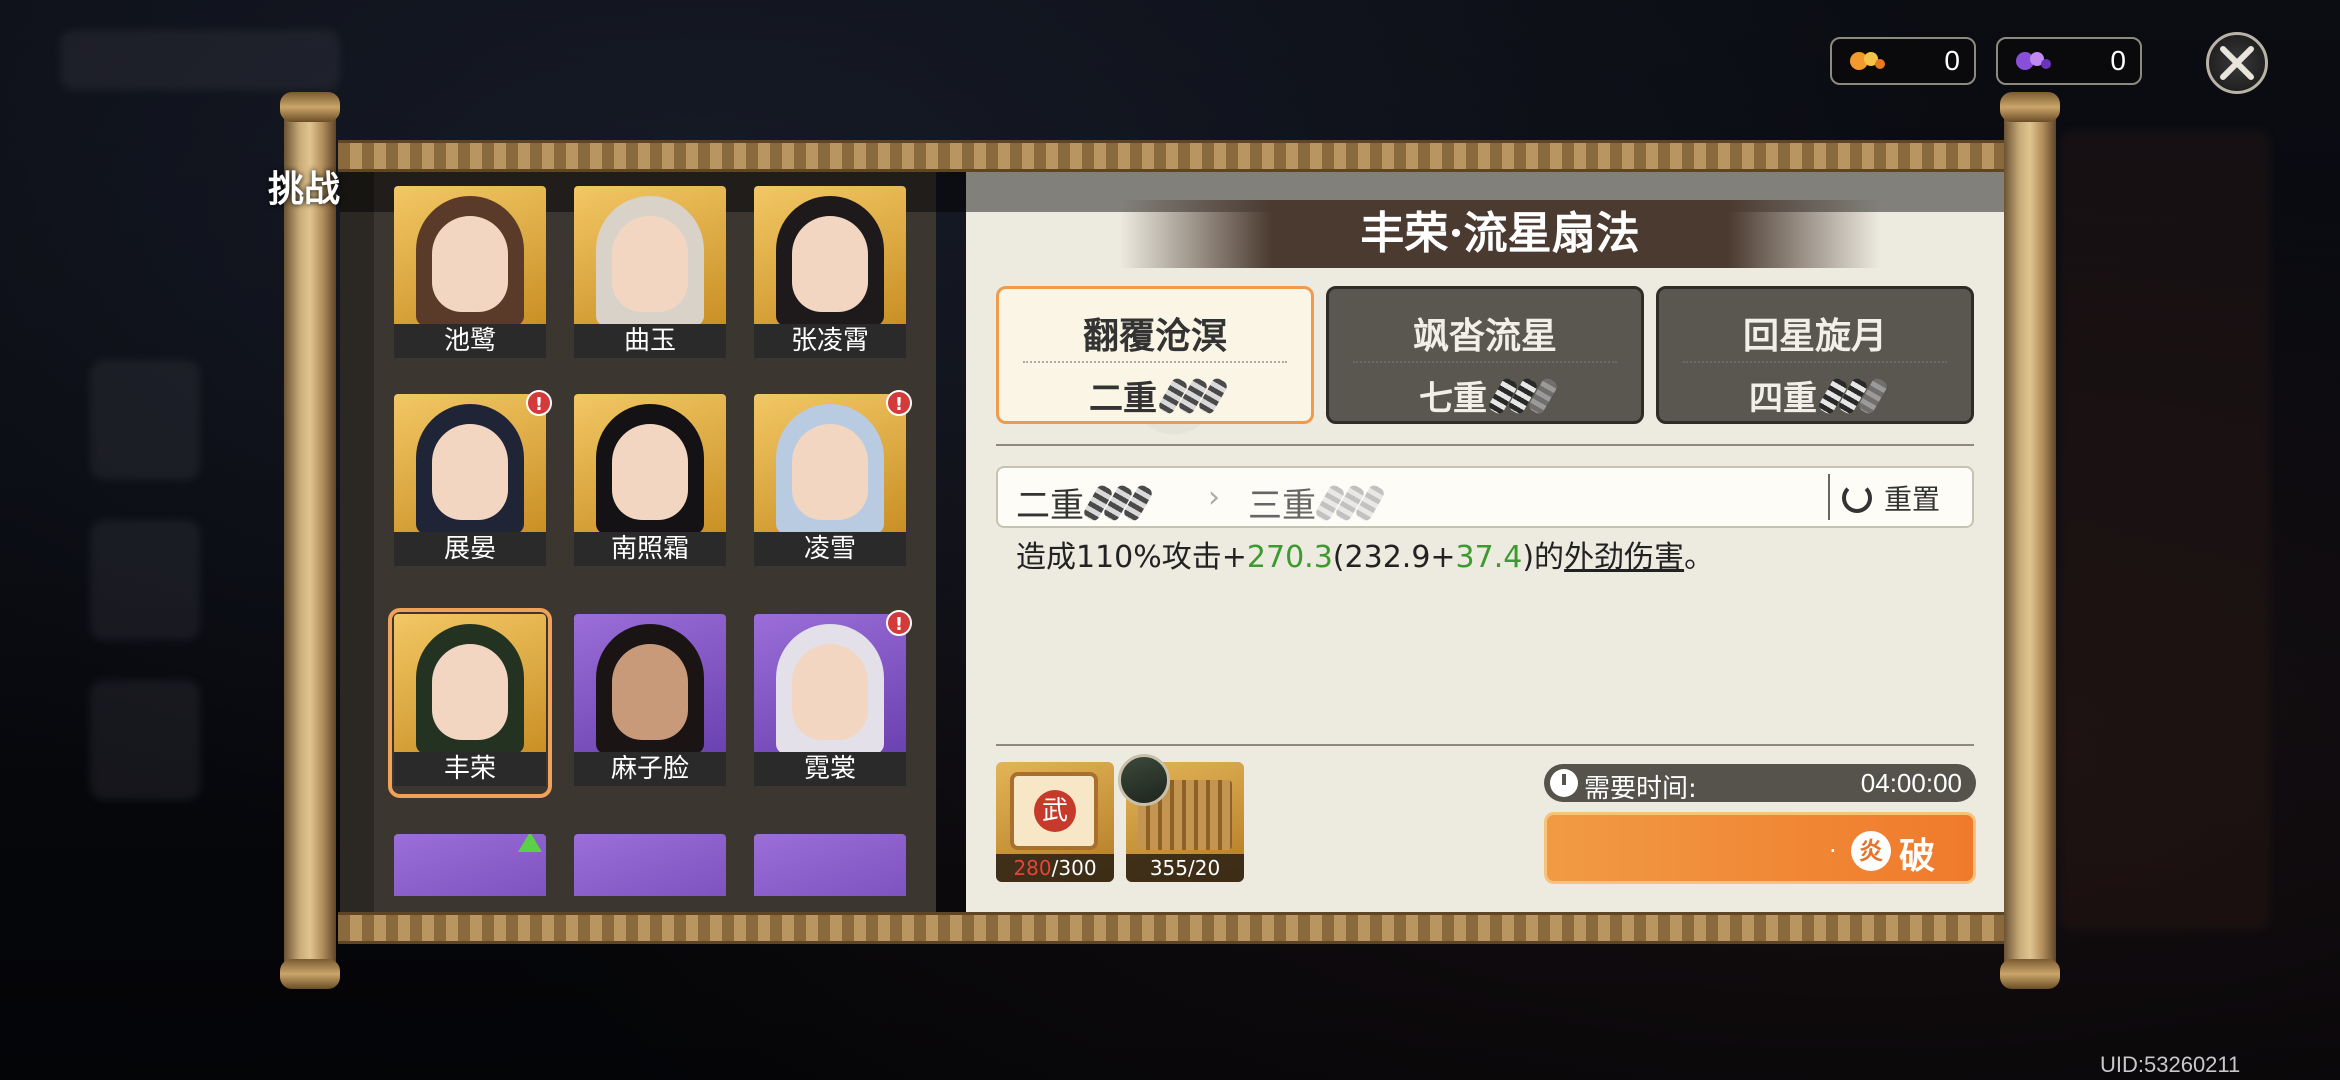  What do you see at coordinates (1168, 868) in the screenshot?
I see `cost-have: 355` at bounding box center [1168, 868].